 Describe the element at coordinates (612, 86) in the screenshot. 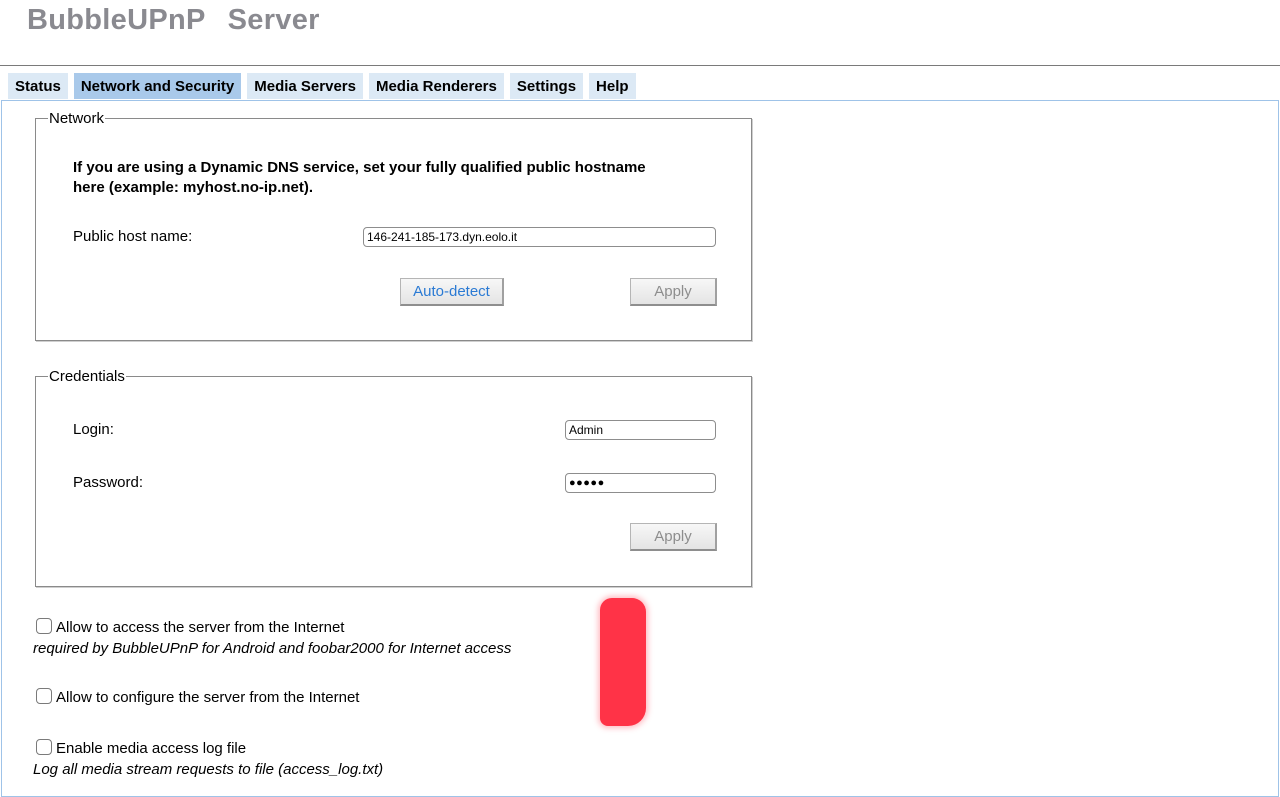

I see `tab-help: Help` at that location.